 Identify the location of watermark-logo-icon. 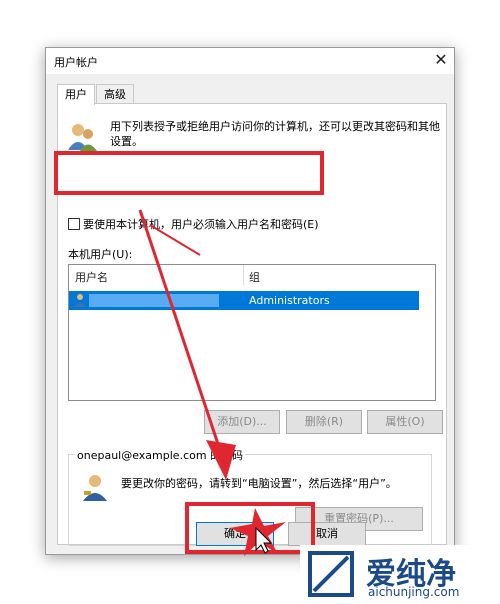
(331, 574).